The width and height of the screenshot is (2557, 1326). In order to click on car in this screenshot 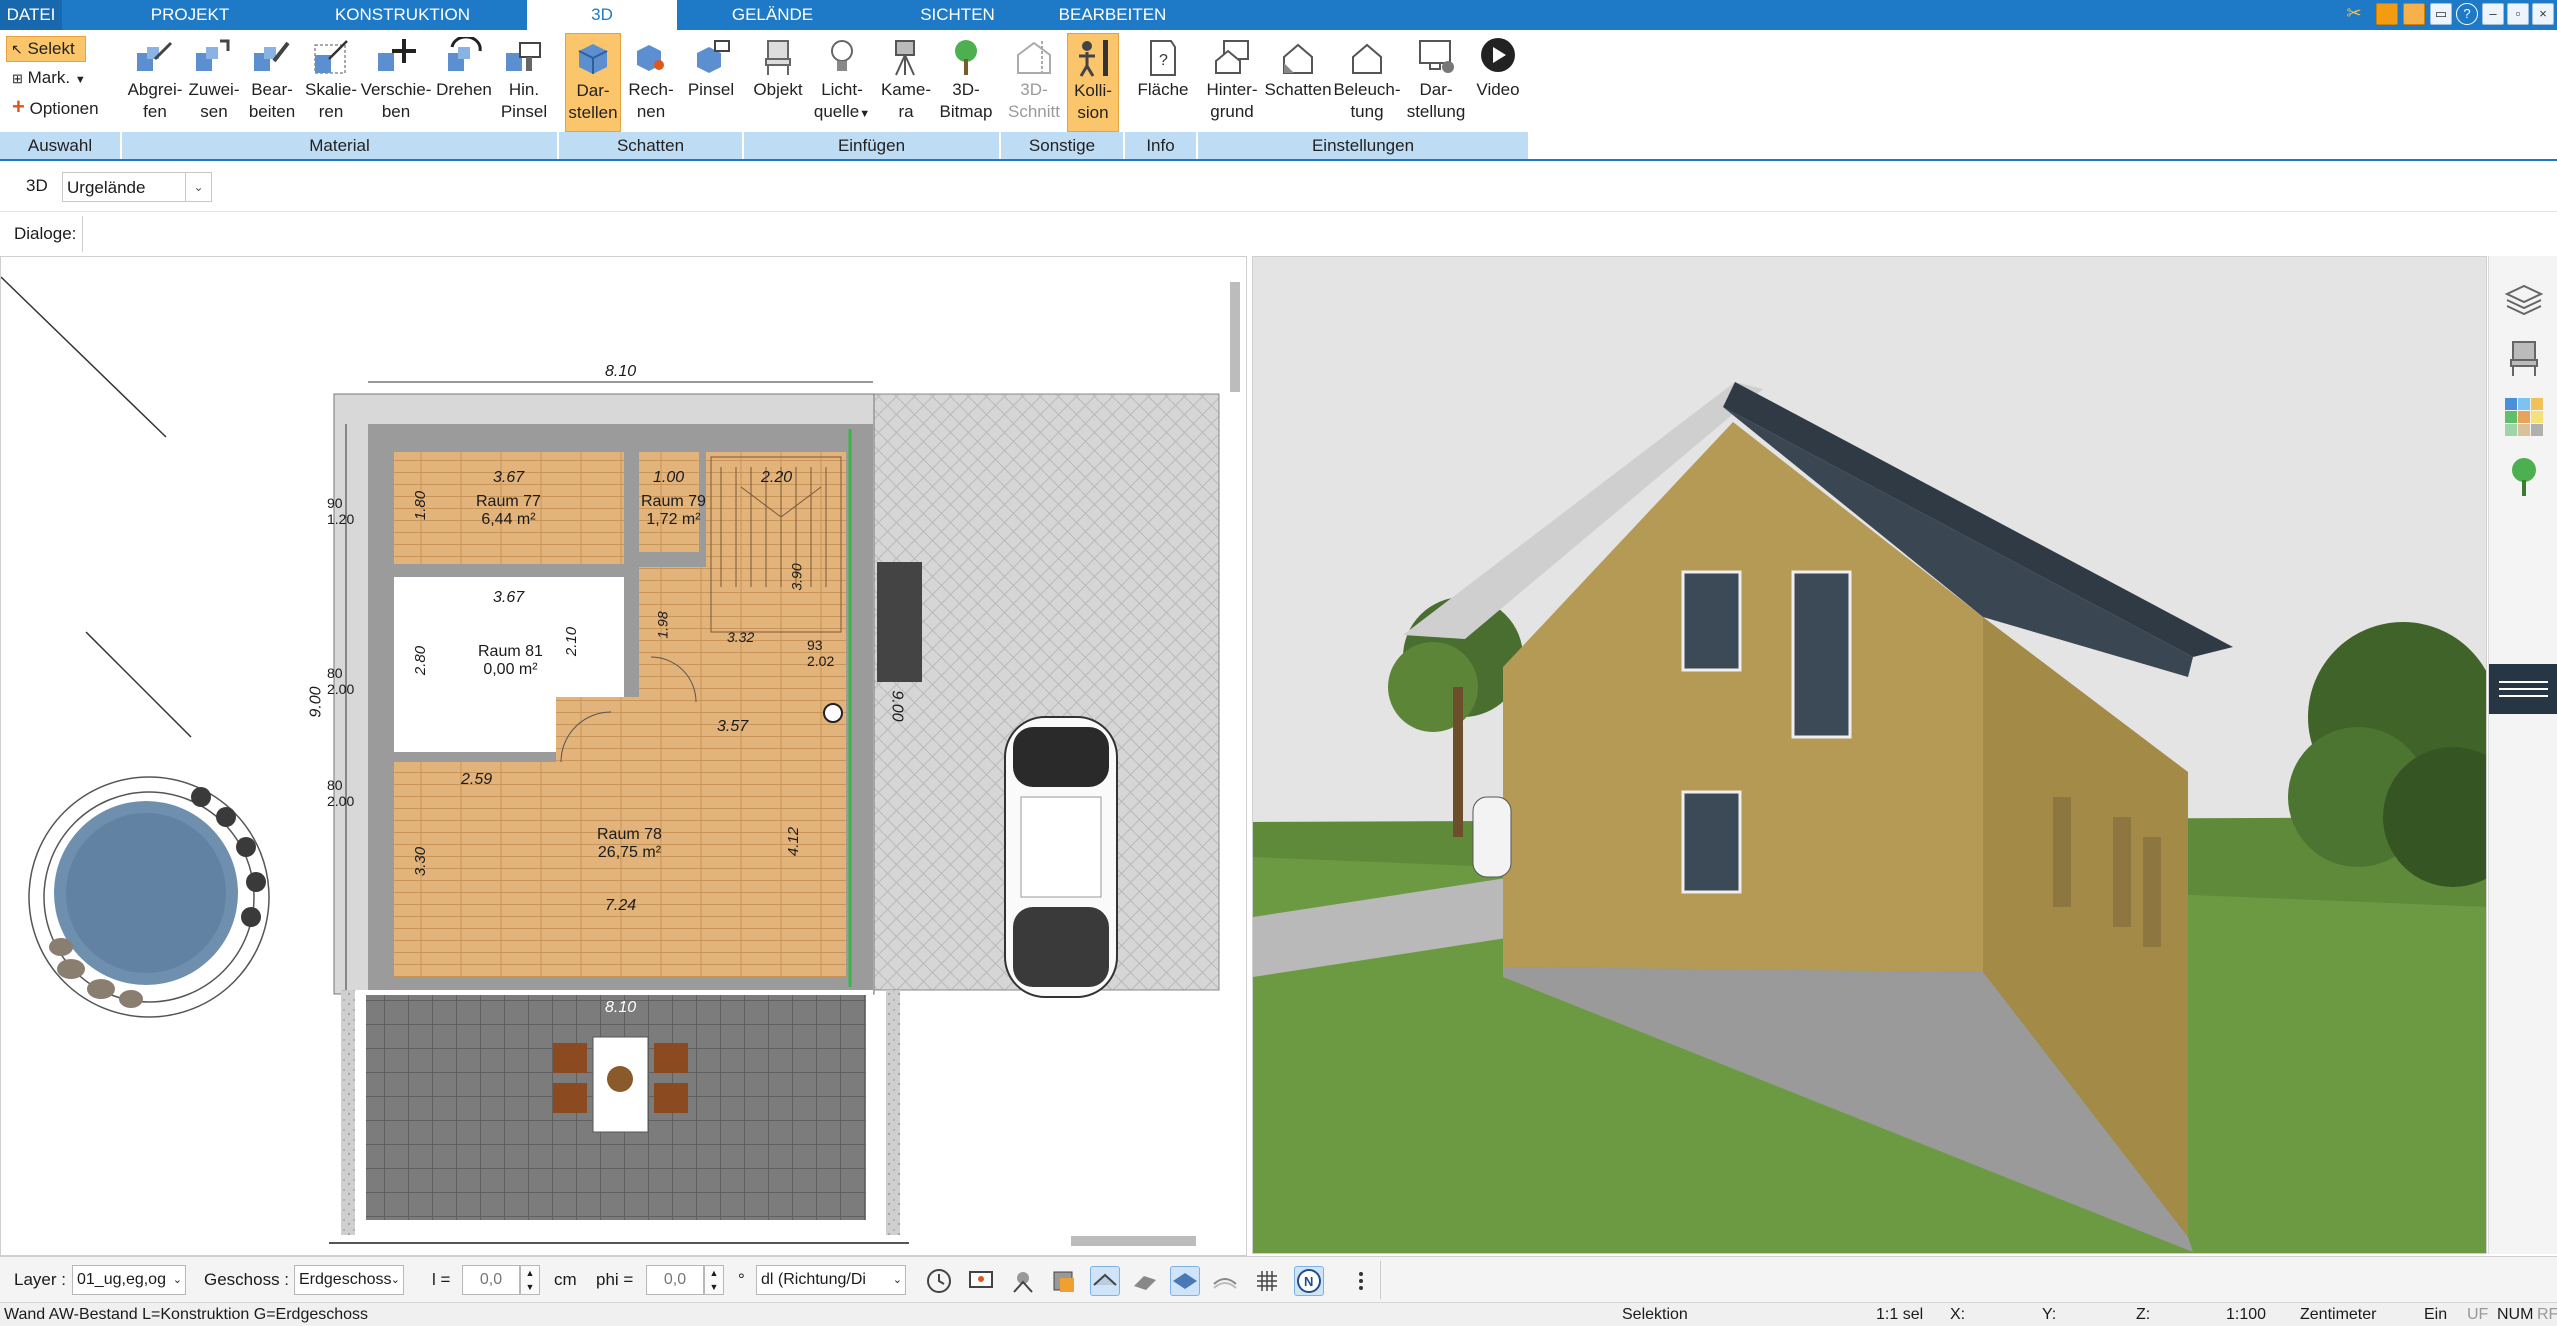, I will do `click(1061, 857)`.